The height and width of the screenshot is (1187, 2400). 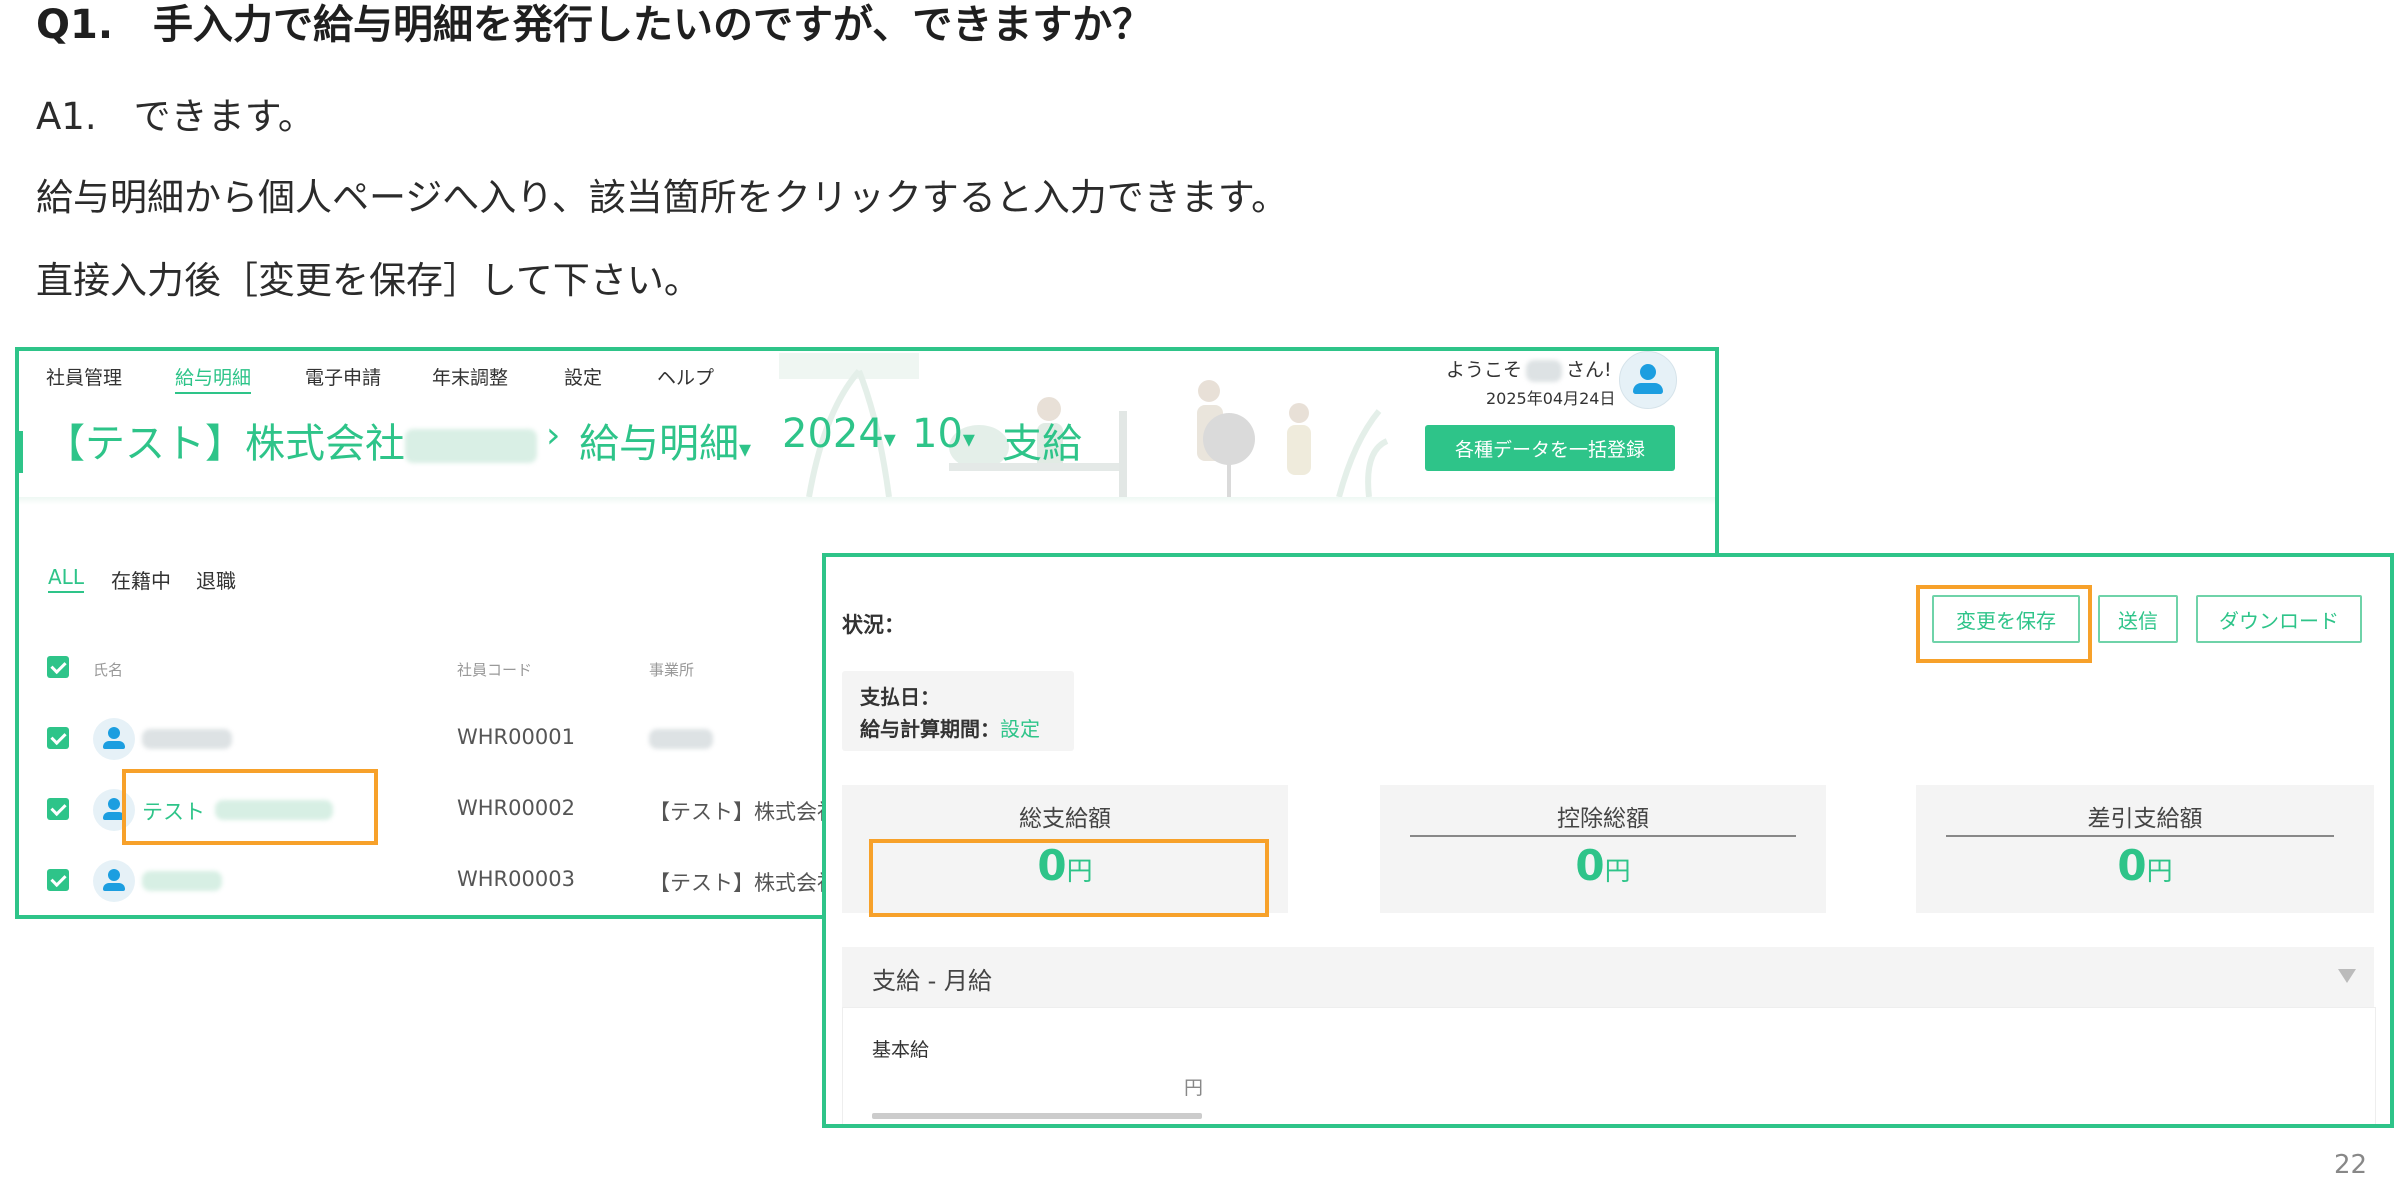 I want to click on section-body, so click(x=1609, y=1065).